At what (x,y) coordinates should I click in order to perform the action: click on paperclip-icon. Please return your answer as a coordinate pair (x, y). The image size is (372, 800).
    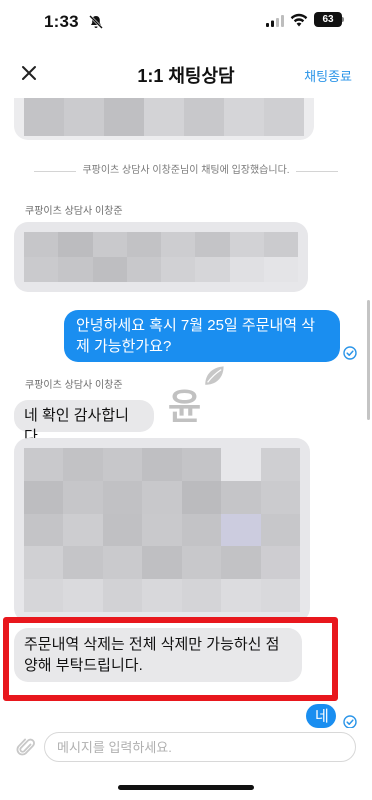
    Looking at the image, I should click on (26, 747).